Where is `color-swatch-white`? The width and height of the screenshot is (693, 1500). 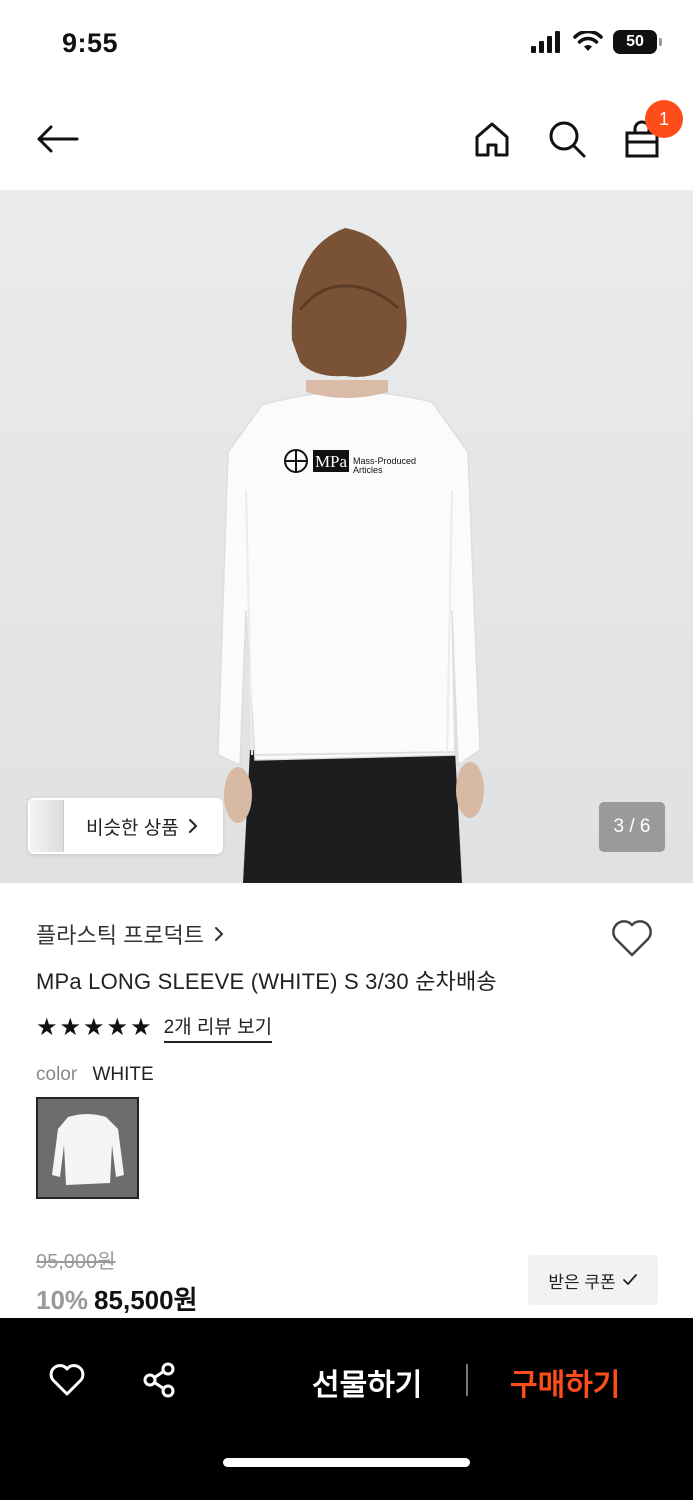 color-swatch-white is located at coordinates (87, 1148).